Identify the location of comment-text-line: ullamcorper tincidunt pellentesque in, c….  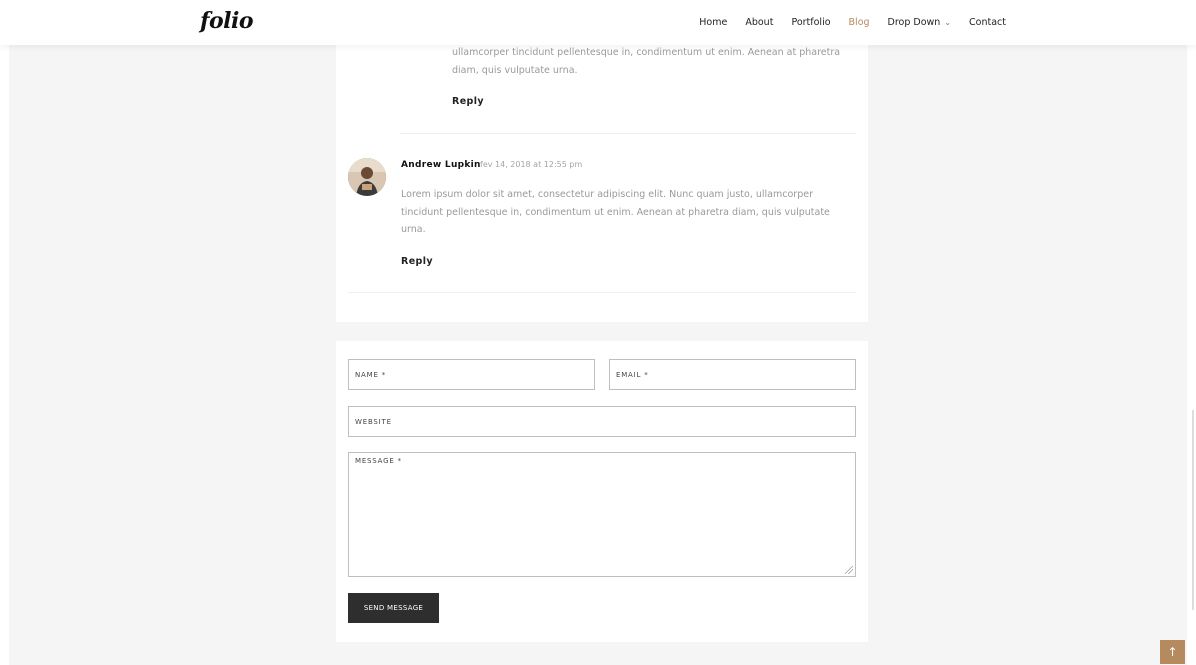
(646, 52).